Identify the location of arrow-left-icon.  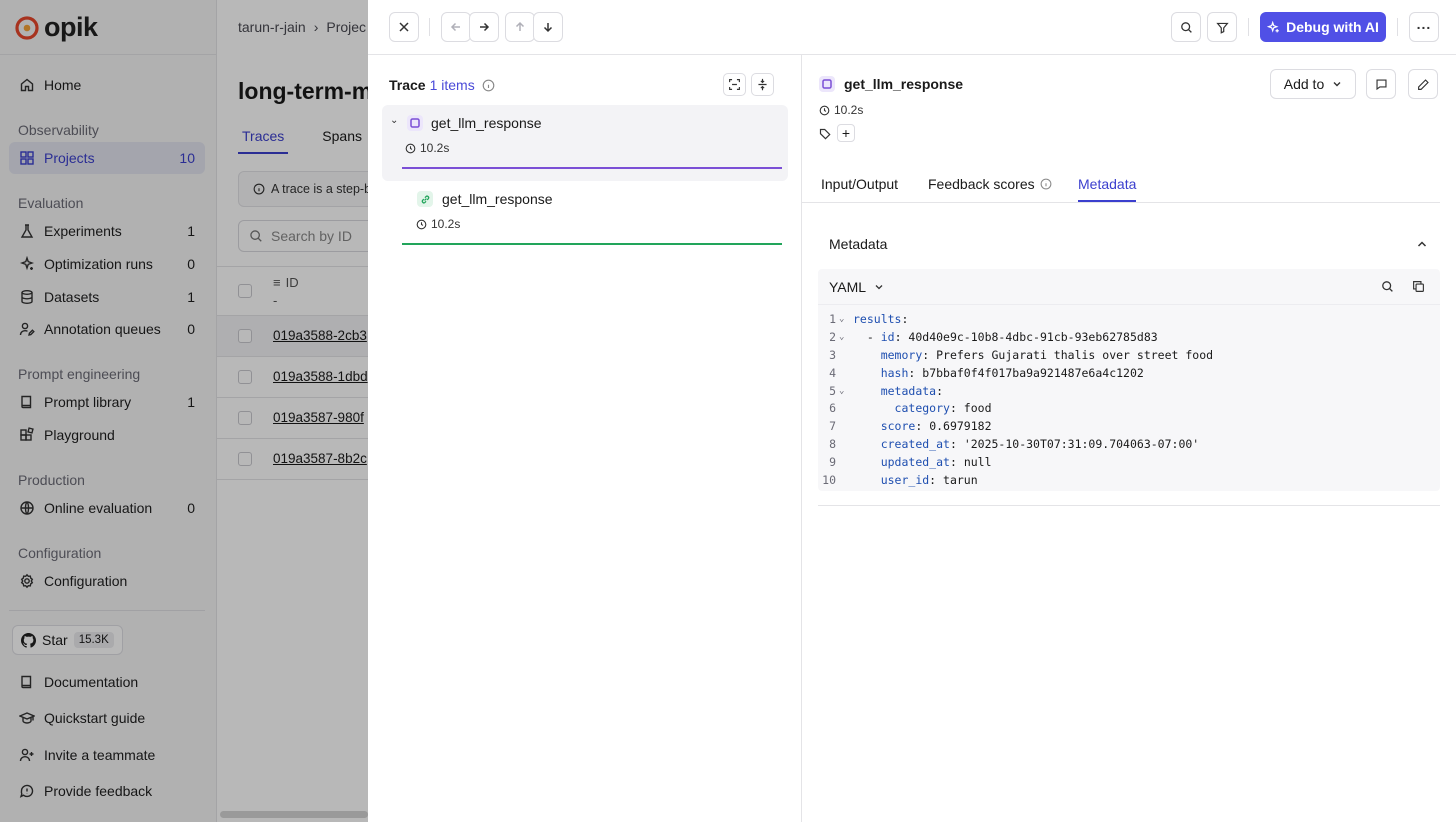
(455, 27).